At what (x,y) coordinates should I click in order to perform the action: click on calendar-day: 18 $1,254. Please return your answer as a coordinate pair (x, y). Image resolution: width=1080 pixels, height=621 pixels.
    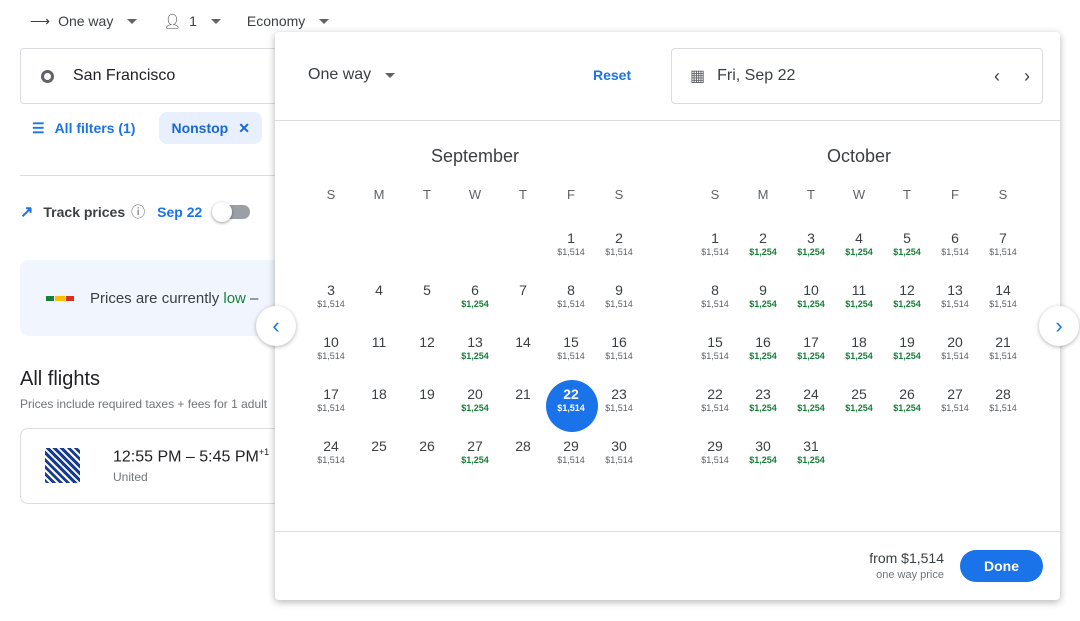
    Looking at the image, I should click on (859, 338).